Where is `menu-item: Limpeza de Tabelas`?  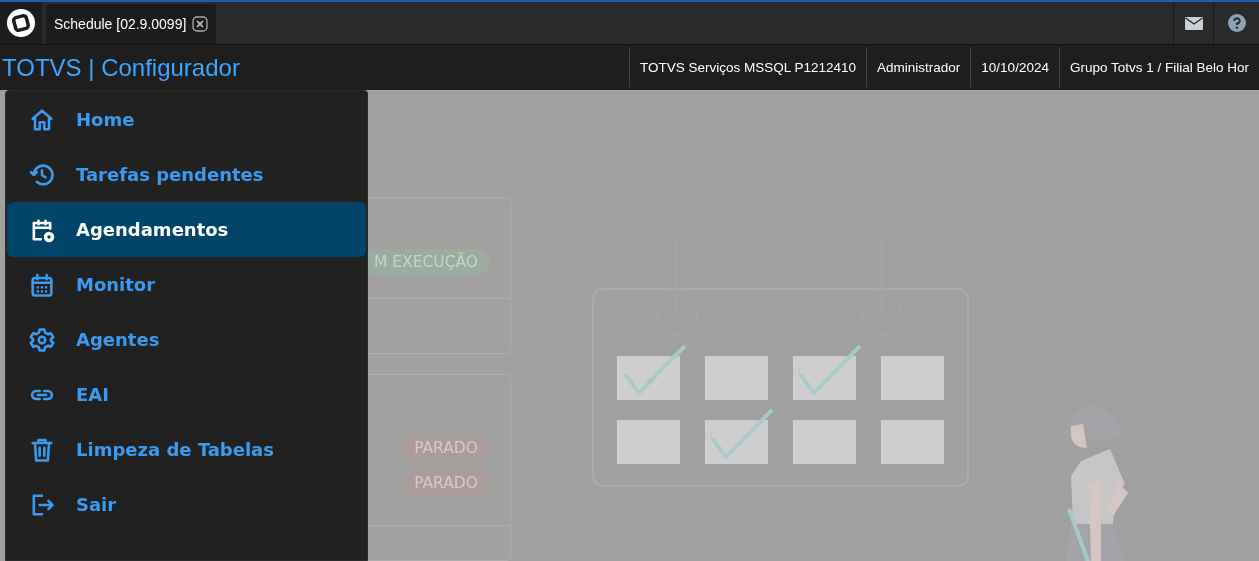
menu-item: Limpeza de Tabelas is located at coordinates (186, 449).